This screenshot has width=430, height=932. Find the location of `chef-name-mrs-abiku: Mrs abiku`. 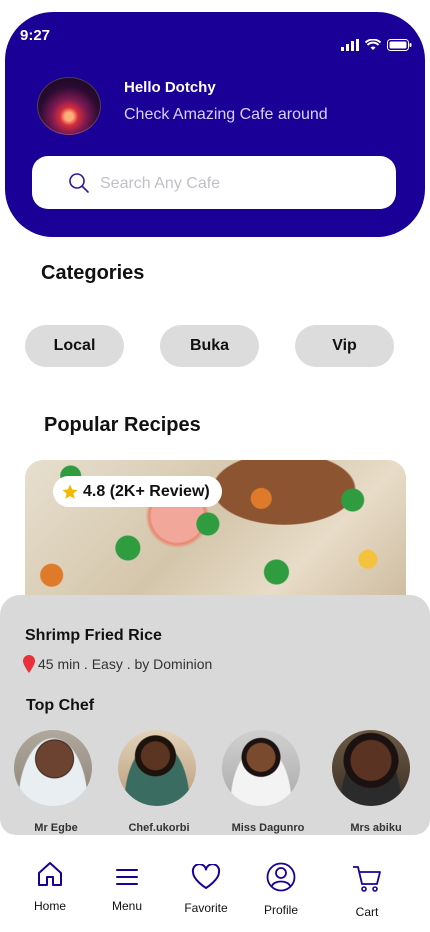

chef-name-mrs-abiku: Mrs abiku is located at coordinates (376, 828).